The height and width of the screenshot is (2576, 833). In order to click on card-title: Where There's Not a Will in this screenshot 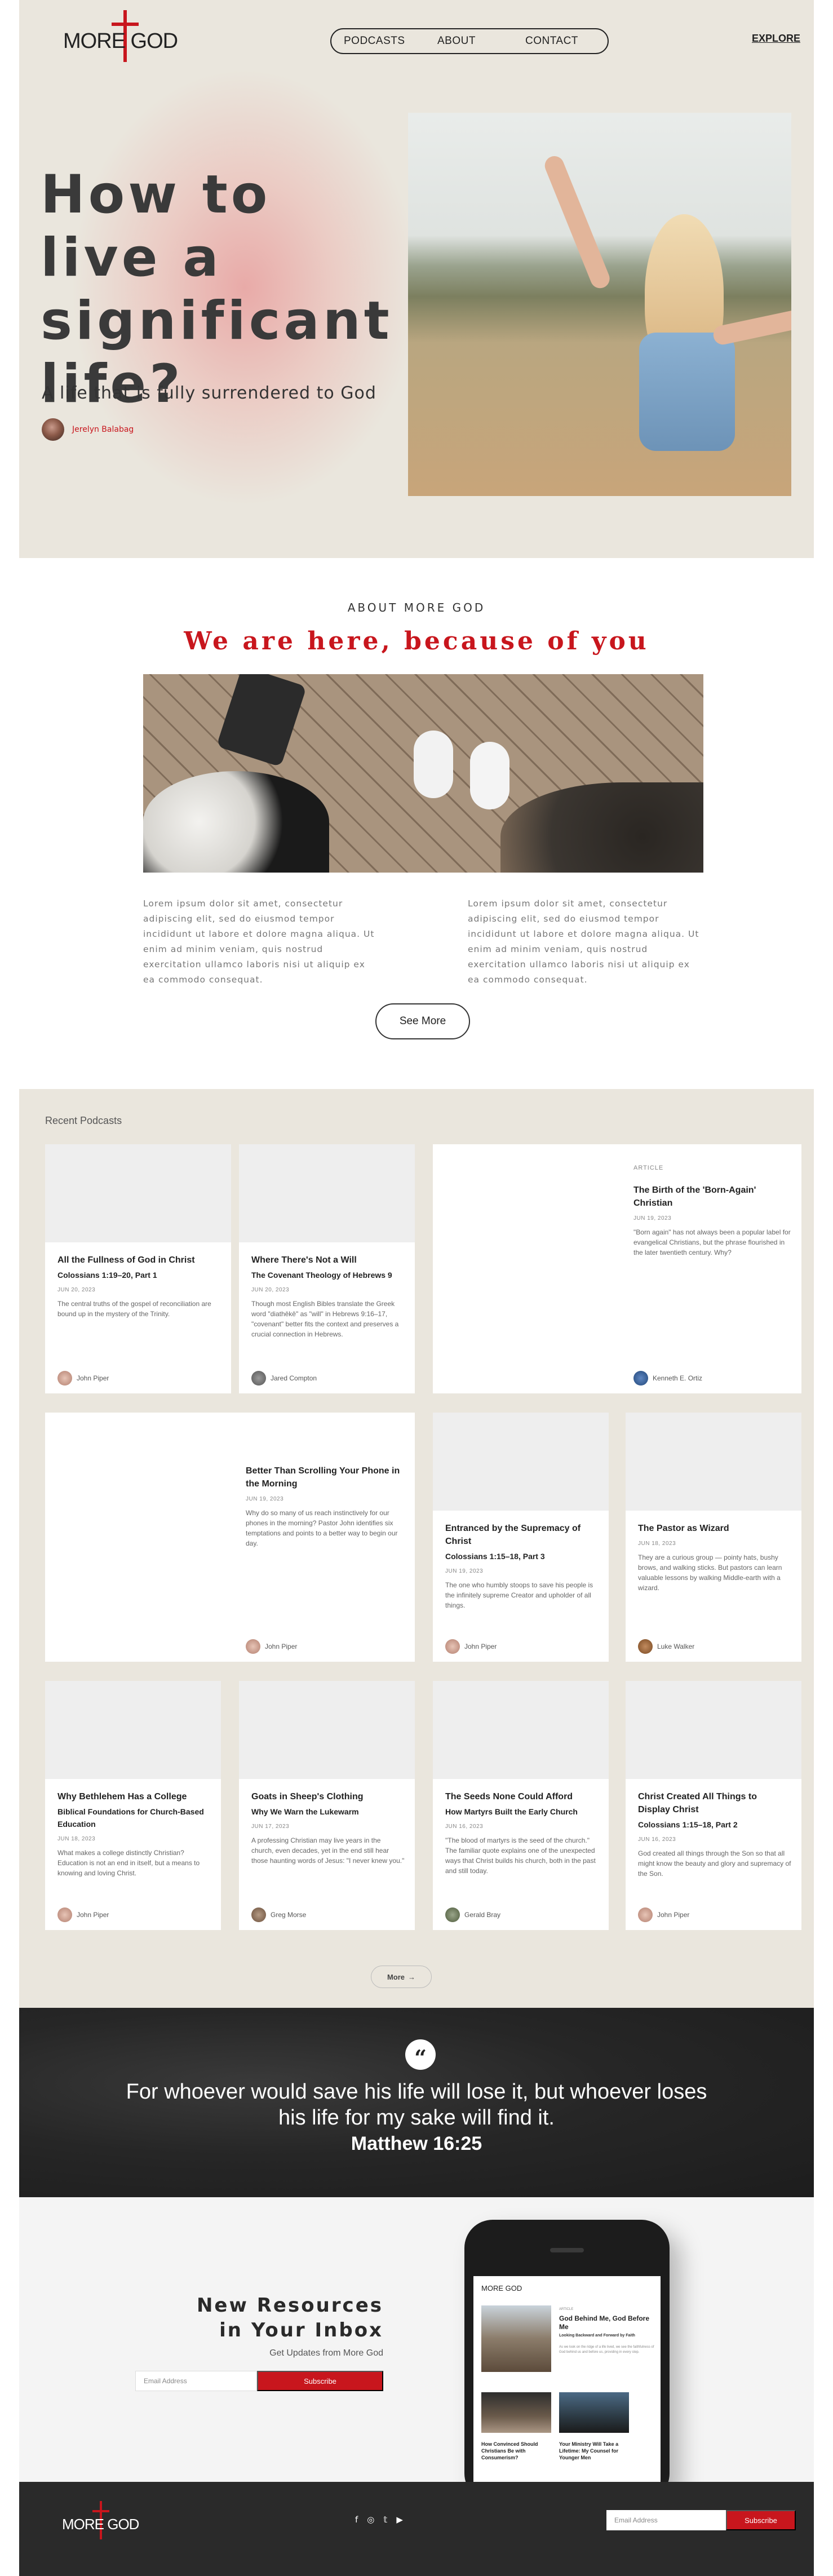, I will do `click(304, 1260)`.